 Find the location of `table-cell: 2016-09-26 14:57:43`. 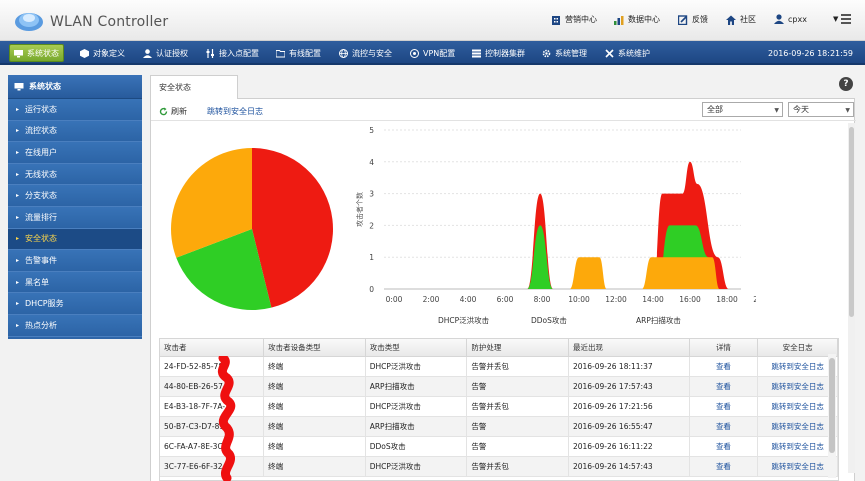

table-cell: 2016-09-26 14:57:43 is located at coordinates (629, 466).